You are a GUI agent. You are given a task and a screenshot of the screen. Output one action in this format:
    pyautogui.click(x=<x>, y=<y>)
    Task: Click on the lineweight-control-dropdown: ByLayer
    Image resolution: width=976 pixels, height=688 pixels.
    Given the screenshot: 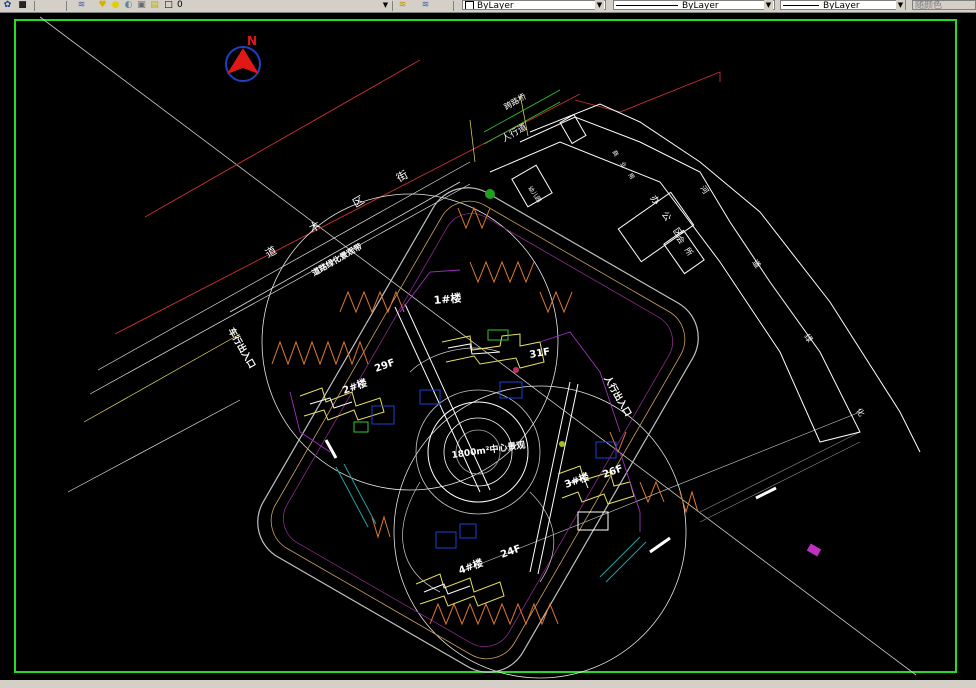 What is the action you would take?
    pyautogui.click(x=843, y=5)
    